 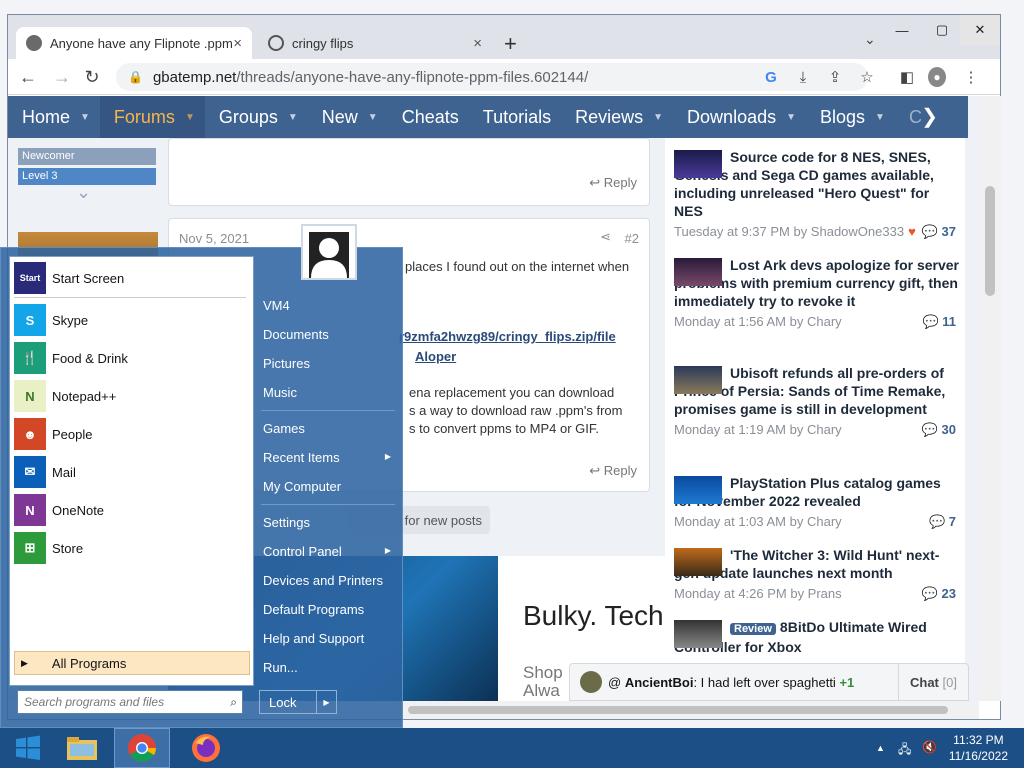 I want to click on news-meta: Monday at 1:19 AM by Chary 💬 30, so click(x=817, y=430).